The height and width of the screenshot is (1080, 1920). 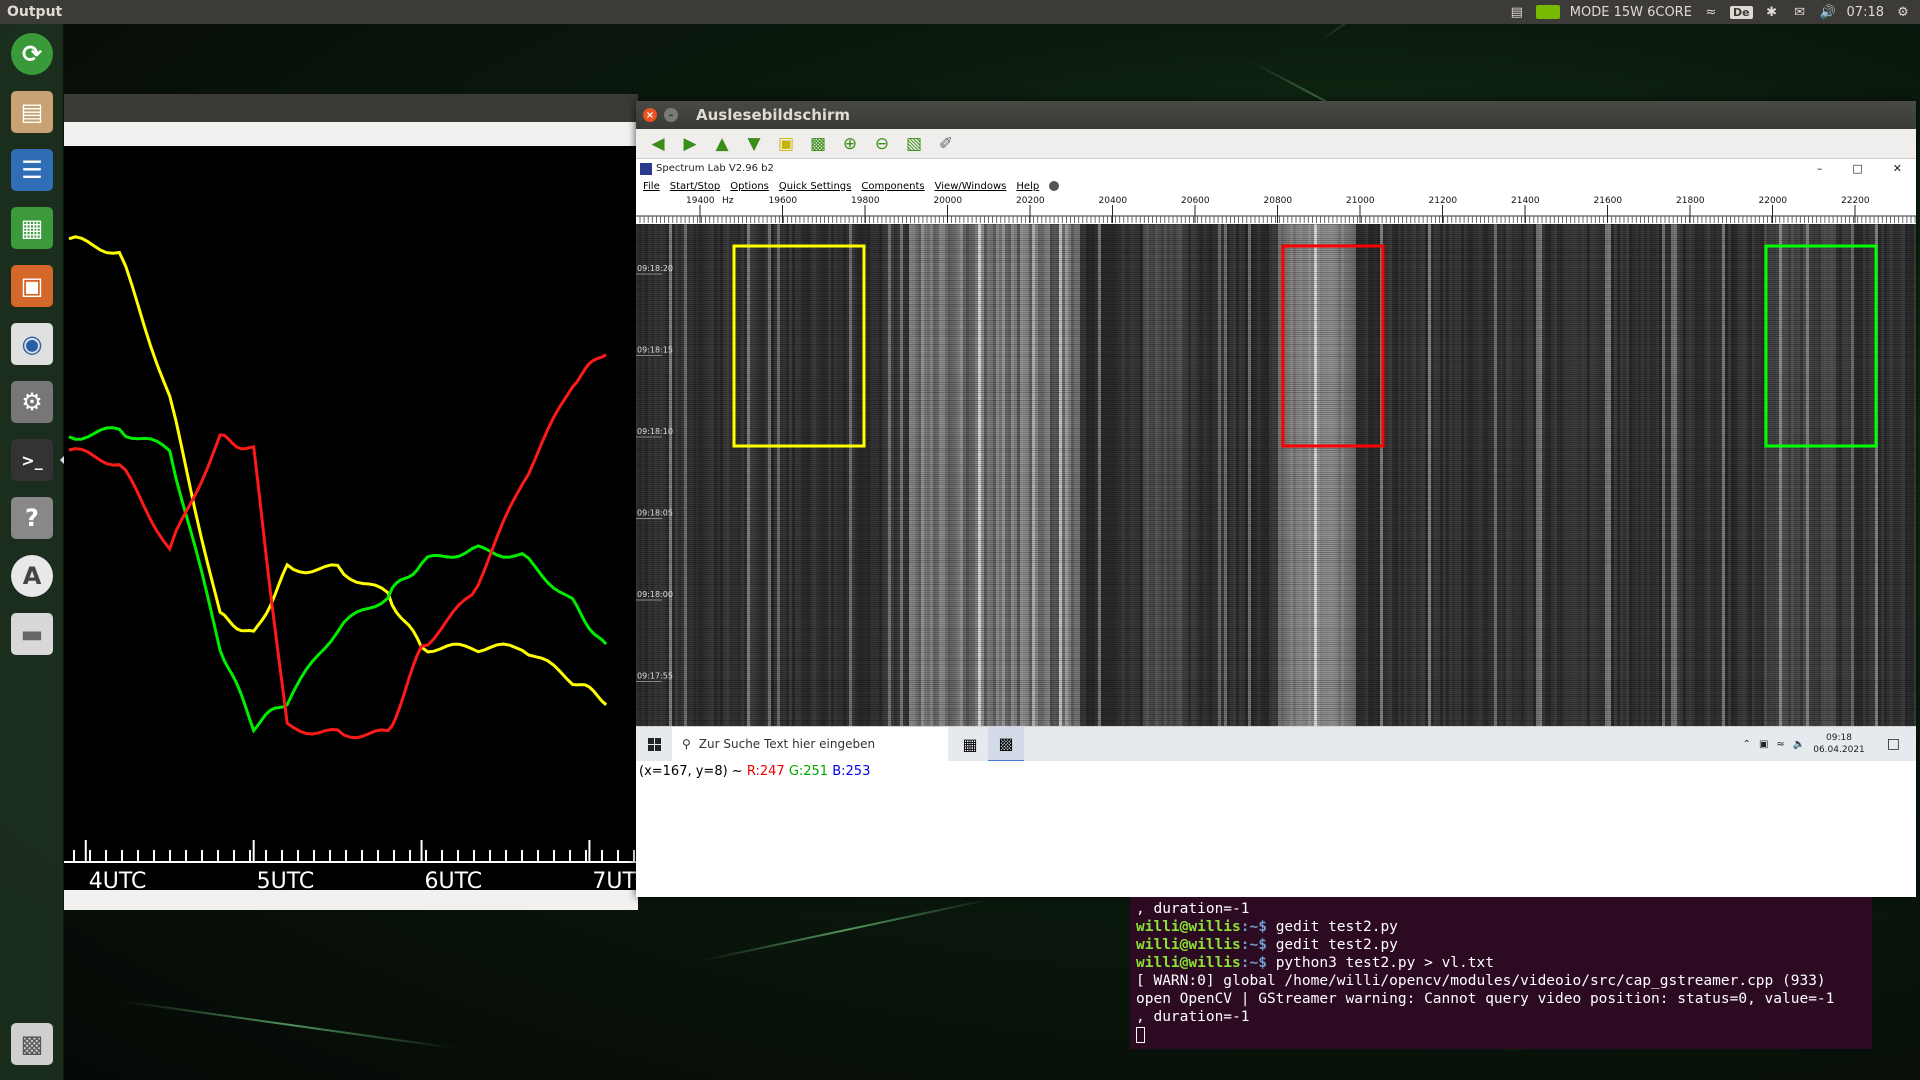 I want to click on launcher-item-terminal: >_, so click(x=35, y=460).